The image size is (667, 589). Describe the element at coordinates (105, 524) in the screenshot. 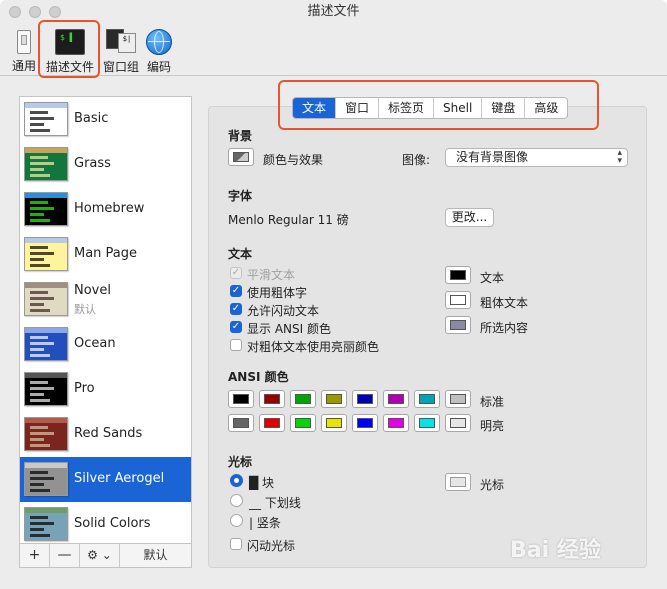

I see `profile-item: Solid Colors` at that location.